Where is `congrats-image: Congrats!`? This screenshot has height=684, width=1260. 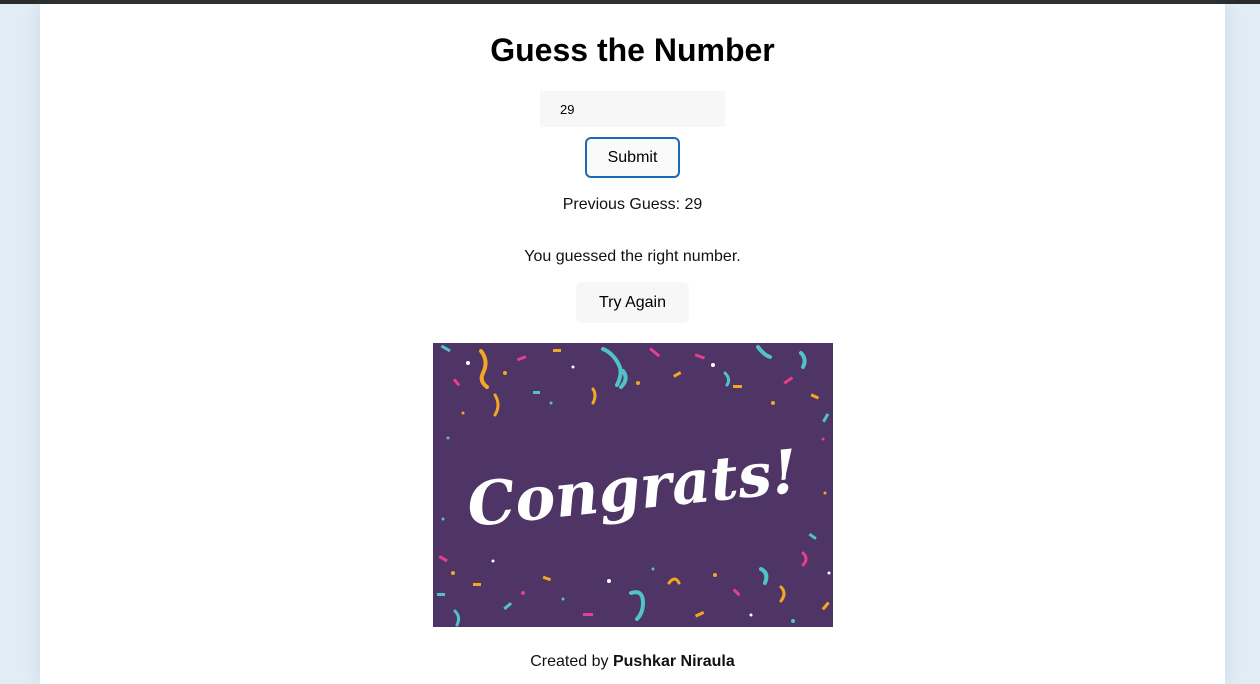 congrats-image: Congrats! is located at coordinates (633, 485).